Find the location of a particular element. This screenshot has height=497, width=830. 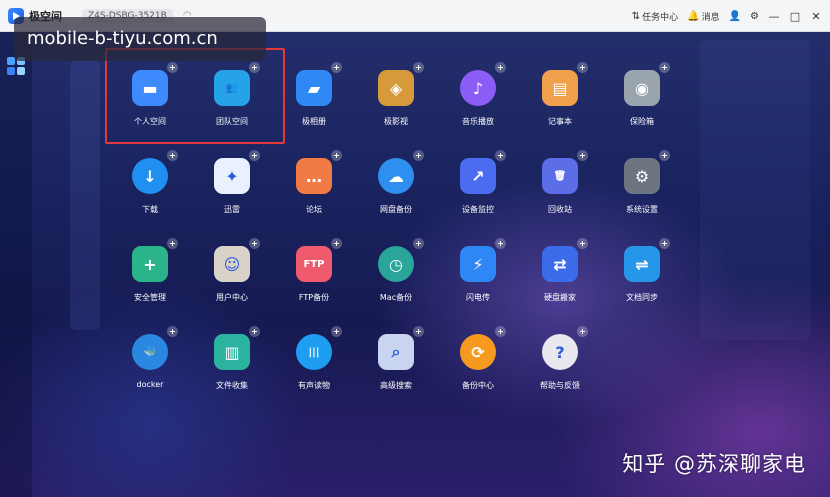

app-glyph: ⇌ is located at coordinates (642, 264).